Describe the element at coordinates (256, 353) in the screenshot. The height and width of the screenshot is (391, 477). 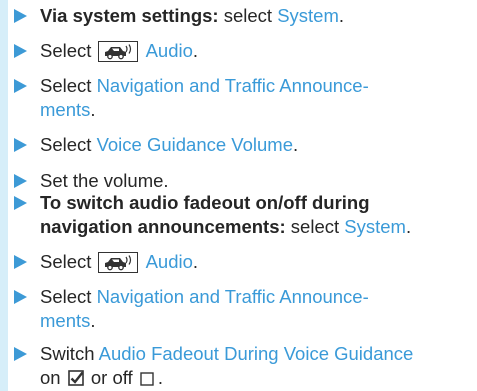
I see `audio-fadeout-setting-link: Audio Fadeout During Voice Guidance` at that location.